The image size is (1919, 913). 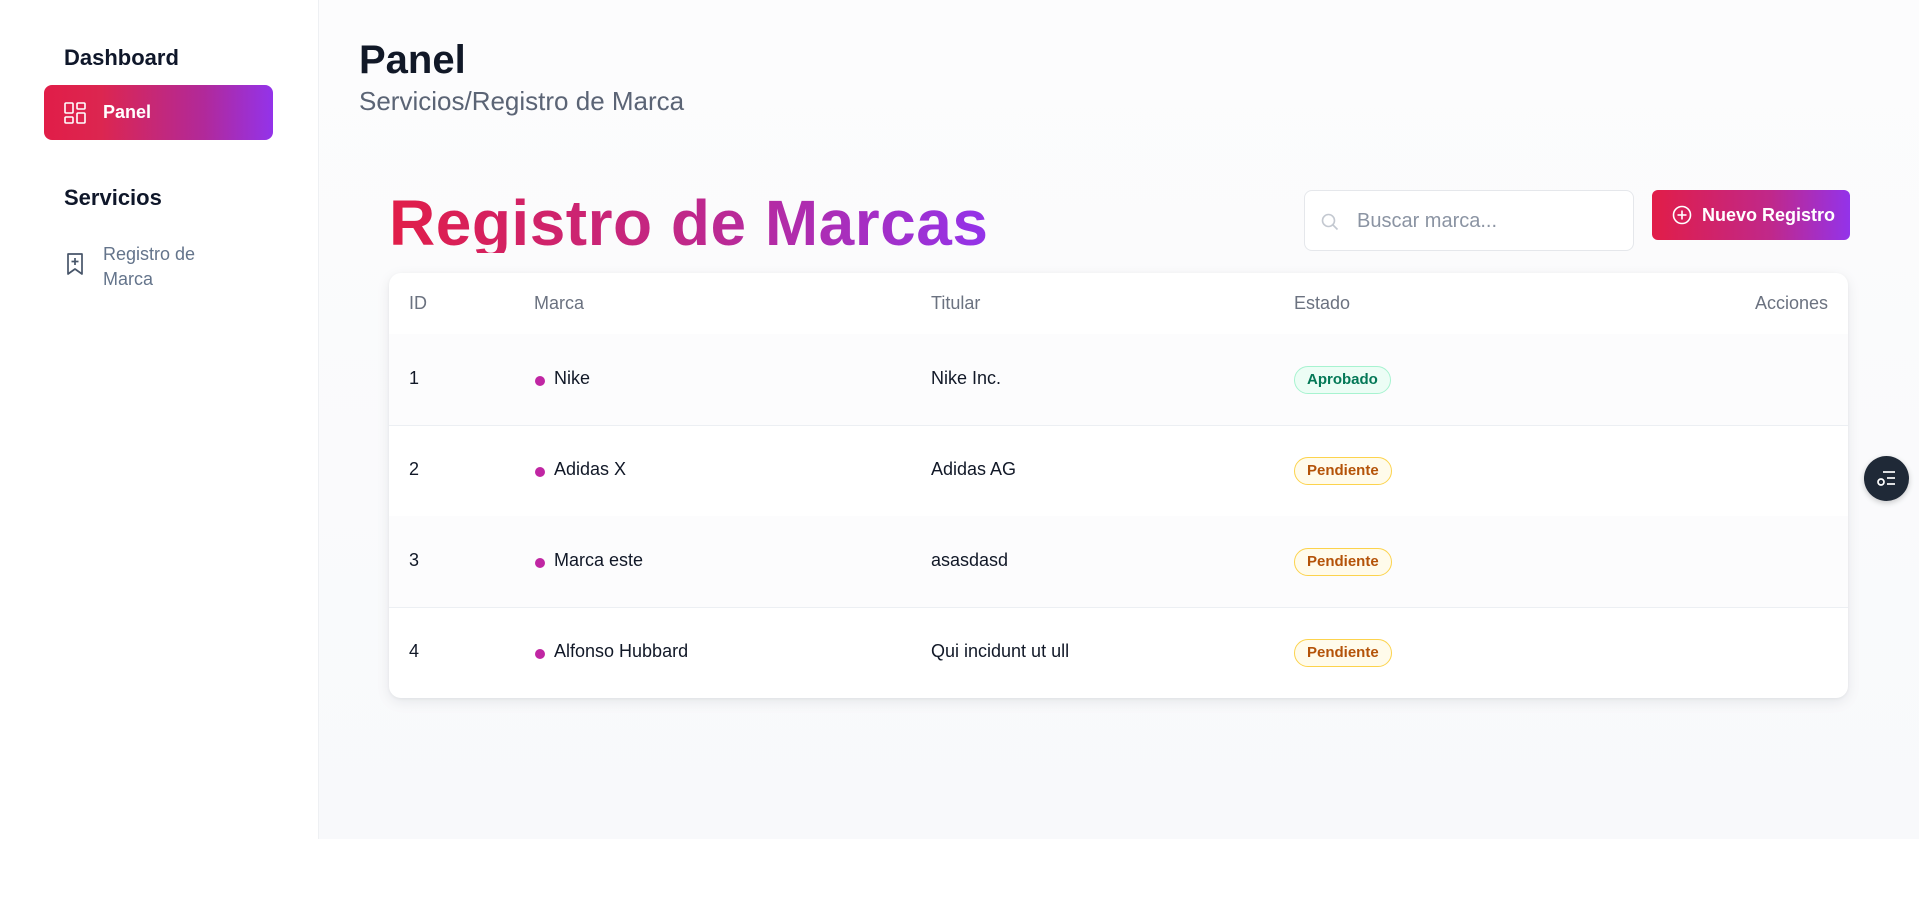 What do you see at coordinates (1118, 304) in the screenshot?
I see `table-header: ID Marca Titular Estado Acciones` at bounding box center [1118, 304].